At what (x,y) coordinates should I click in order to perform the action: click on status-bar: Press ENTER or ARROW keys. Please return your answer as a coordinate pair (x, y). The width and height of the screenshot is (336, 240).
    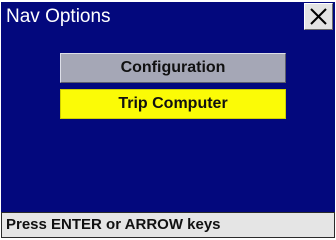
    Looking at the image, I should click on (168, 225).